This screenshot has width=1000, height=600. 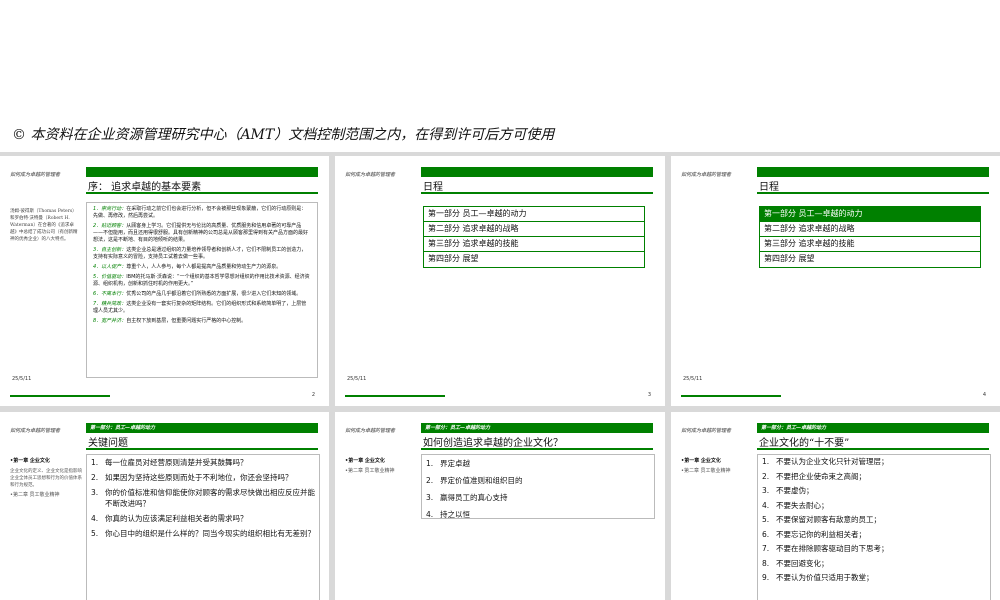 I want to click on dont-item: 2. 不要把企业使命束之高阁；, so click(x=874, y=477).